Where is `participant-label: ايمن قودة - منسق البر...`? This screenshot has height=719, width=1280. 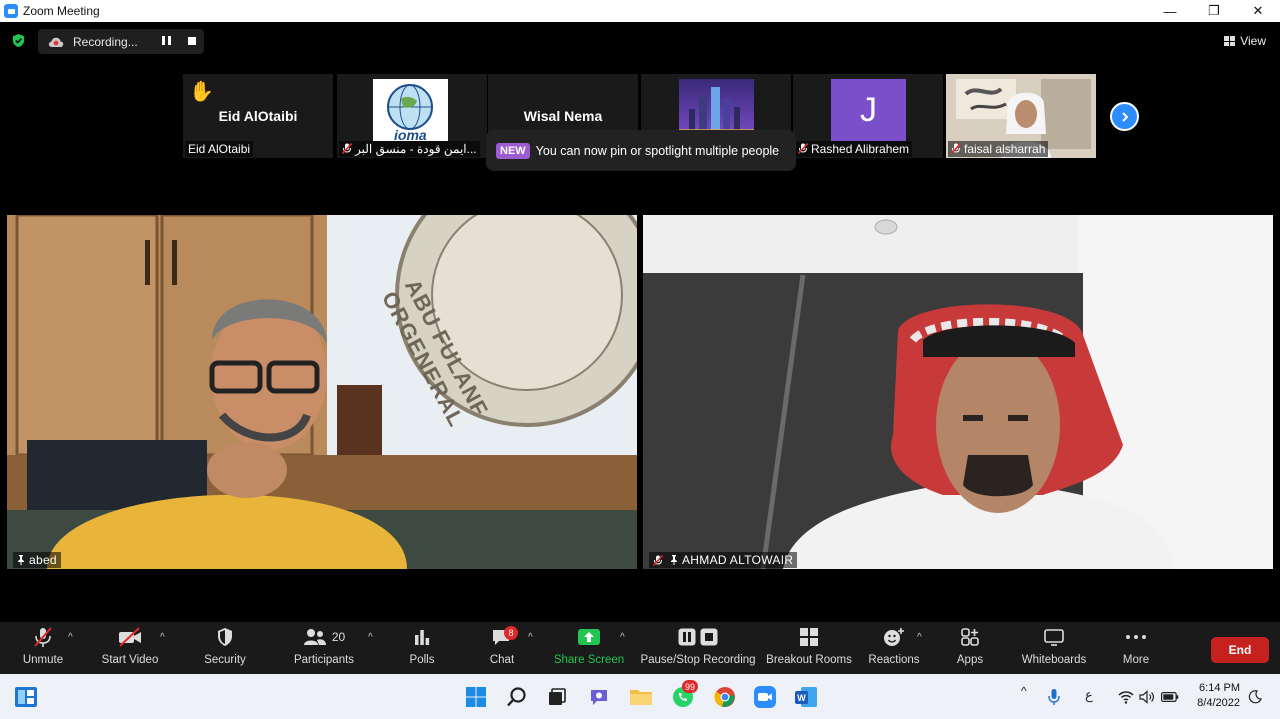 participant-label: ايمن قودة - منسق البر... is located at coordinates (409, 149).